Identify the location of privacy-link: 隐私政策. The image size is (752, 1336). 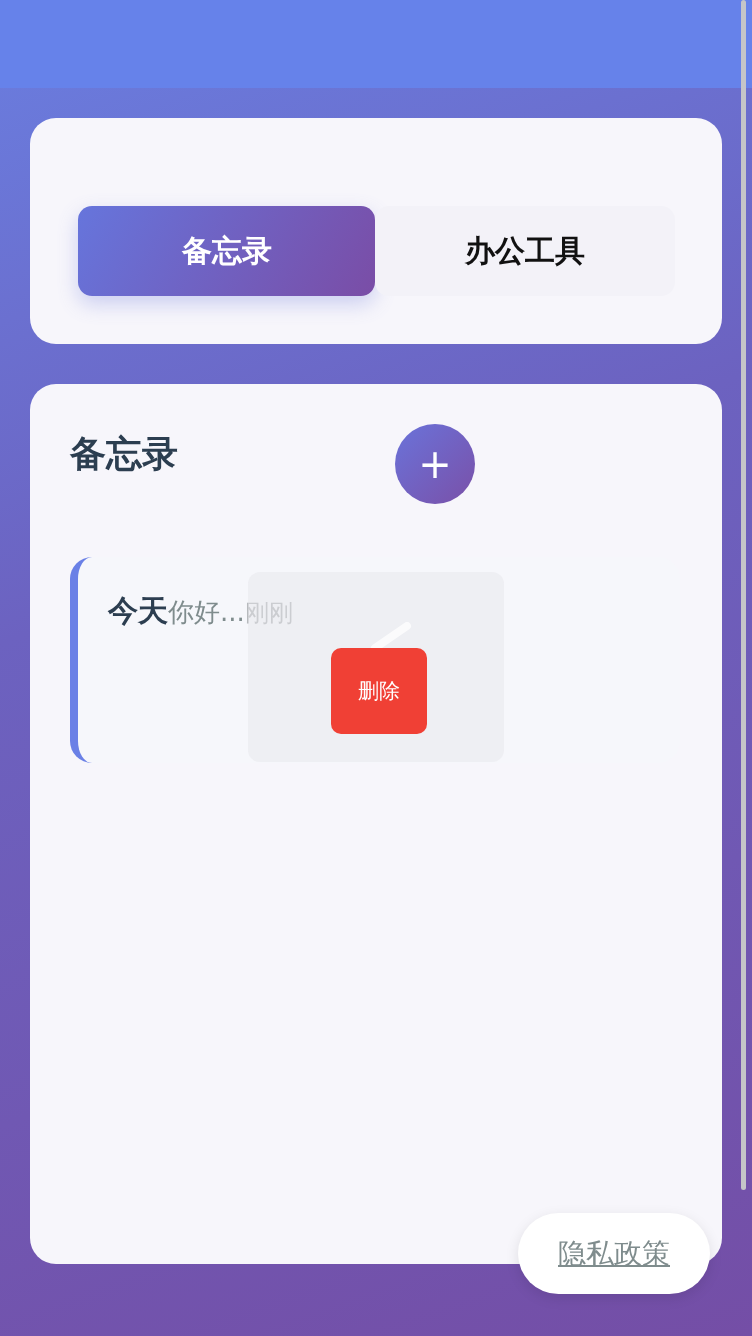
(614, 1253).